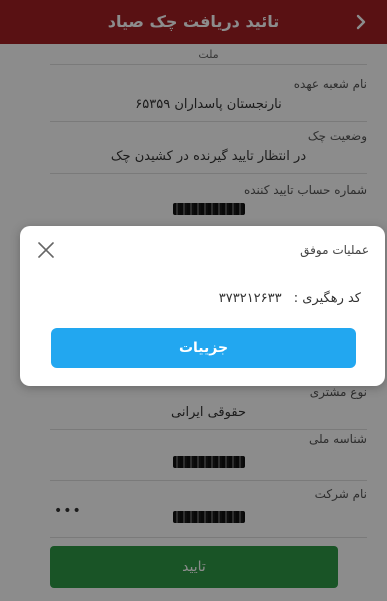 The image size is (387, 601). I want to click on tracking-label: کد رهگیری :, so click(327, 298).